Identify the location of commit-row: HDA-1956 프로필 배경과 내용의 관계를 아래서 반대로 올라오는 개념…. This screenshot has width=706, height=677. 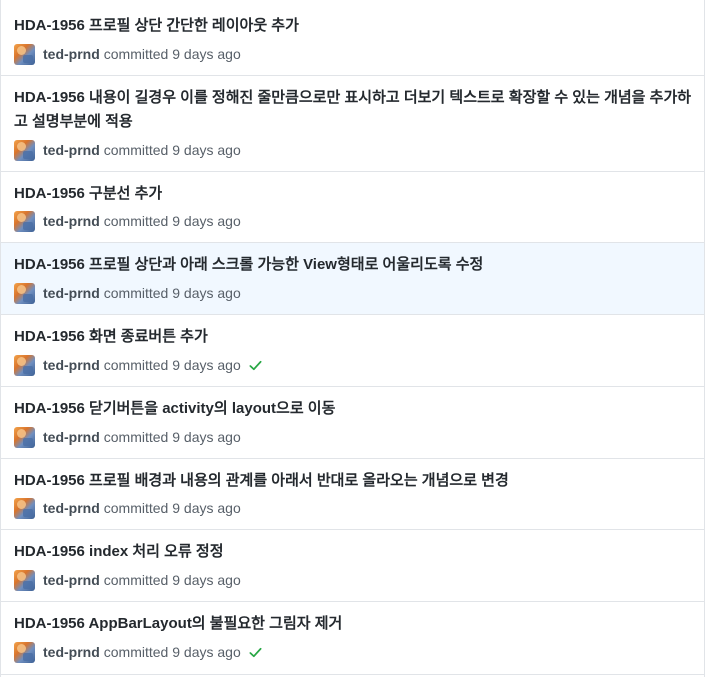
(352, 494).